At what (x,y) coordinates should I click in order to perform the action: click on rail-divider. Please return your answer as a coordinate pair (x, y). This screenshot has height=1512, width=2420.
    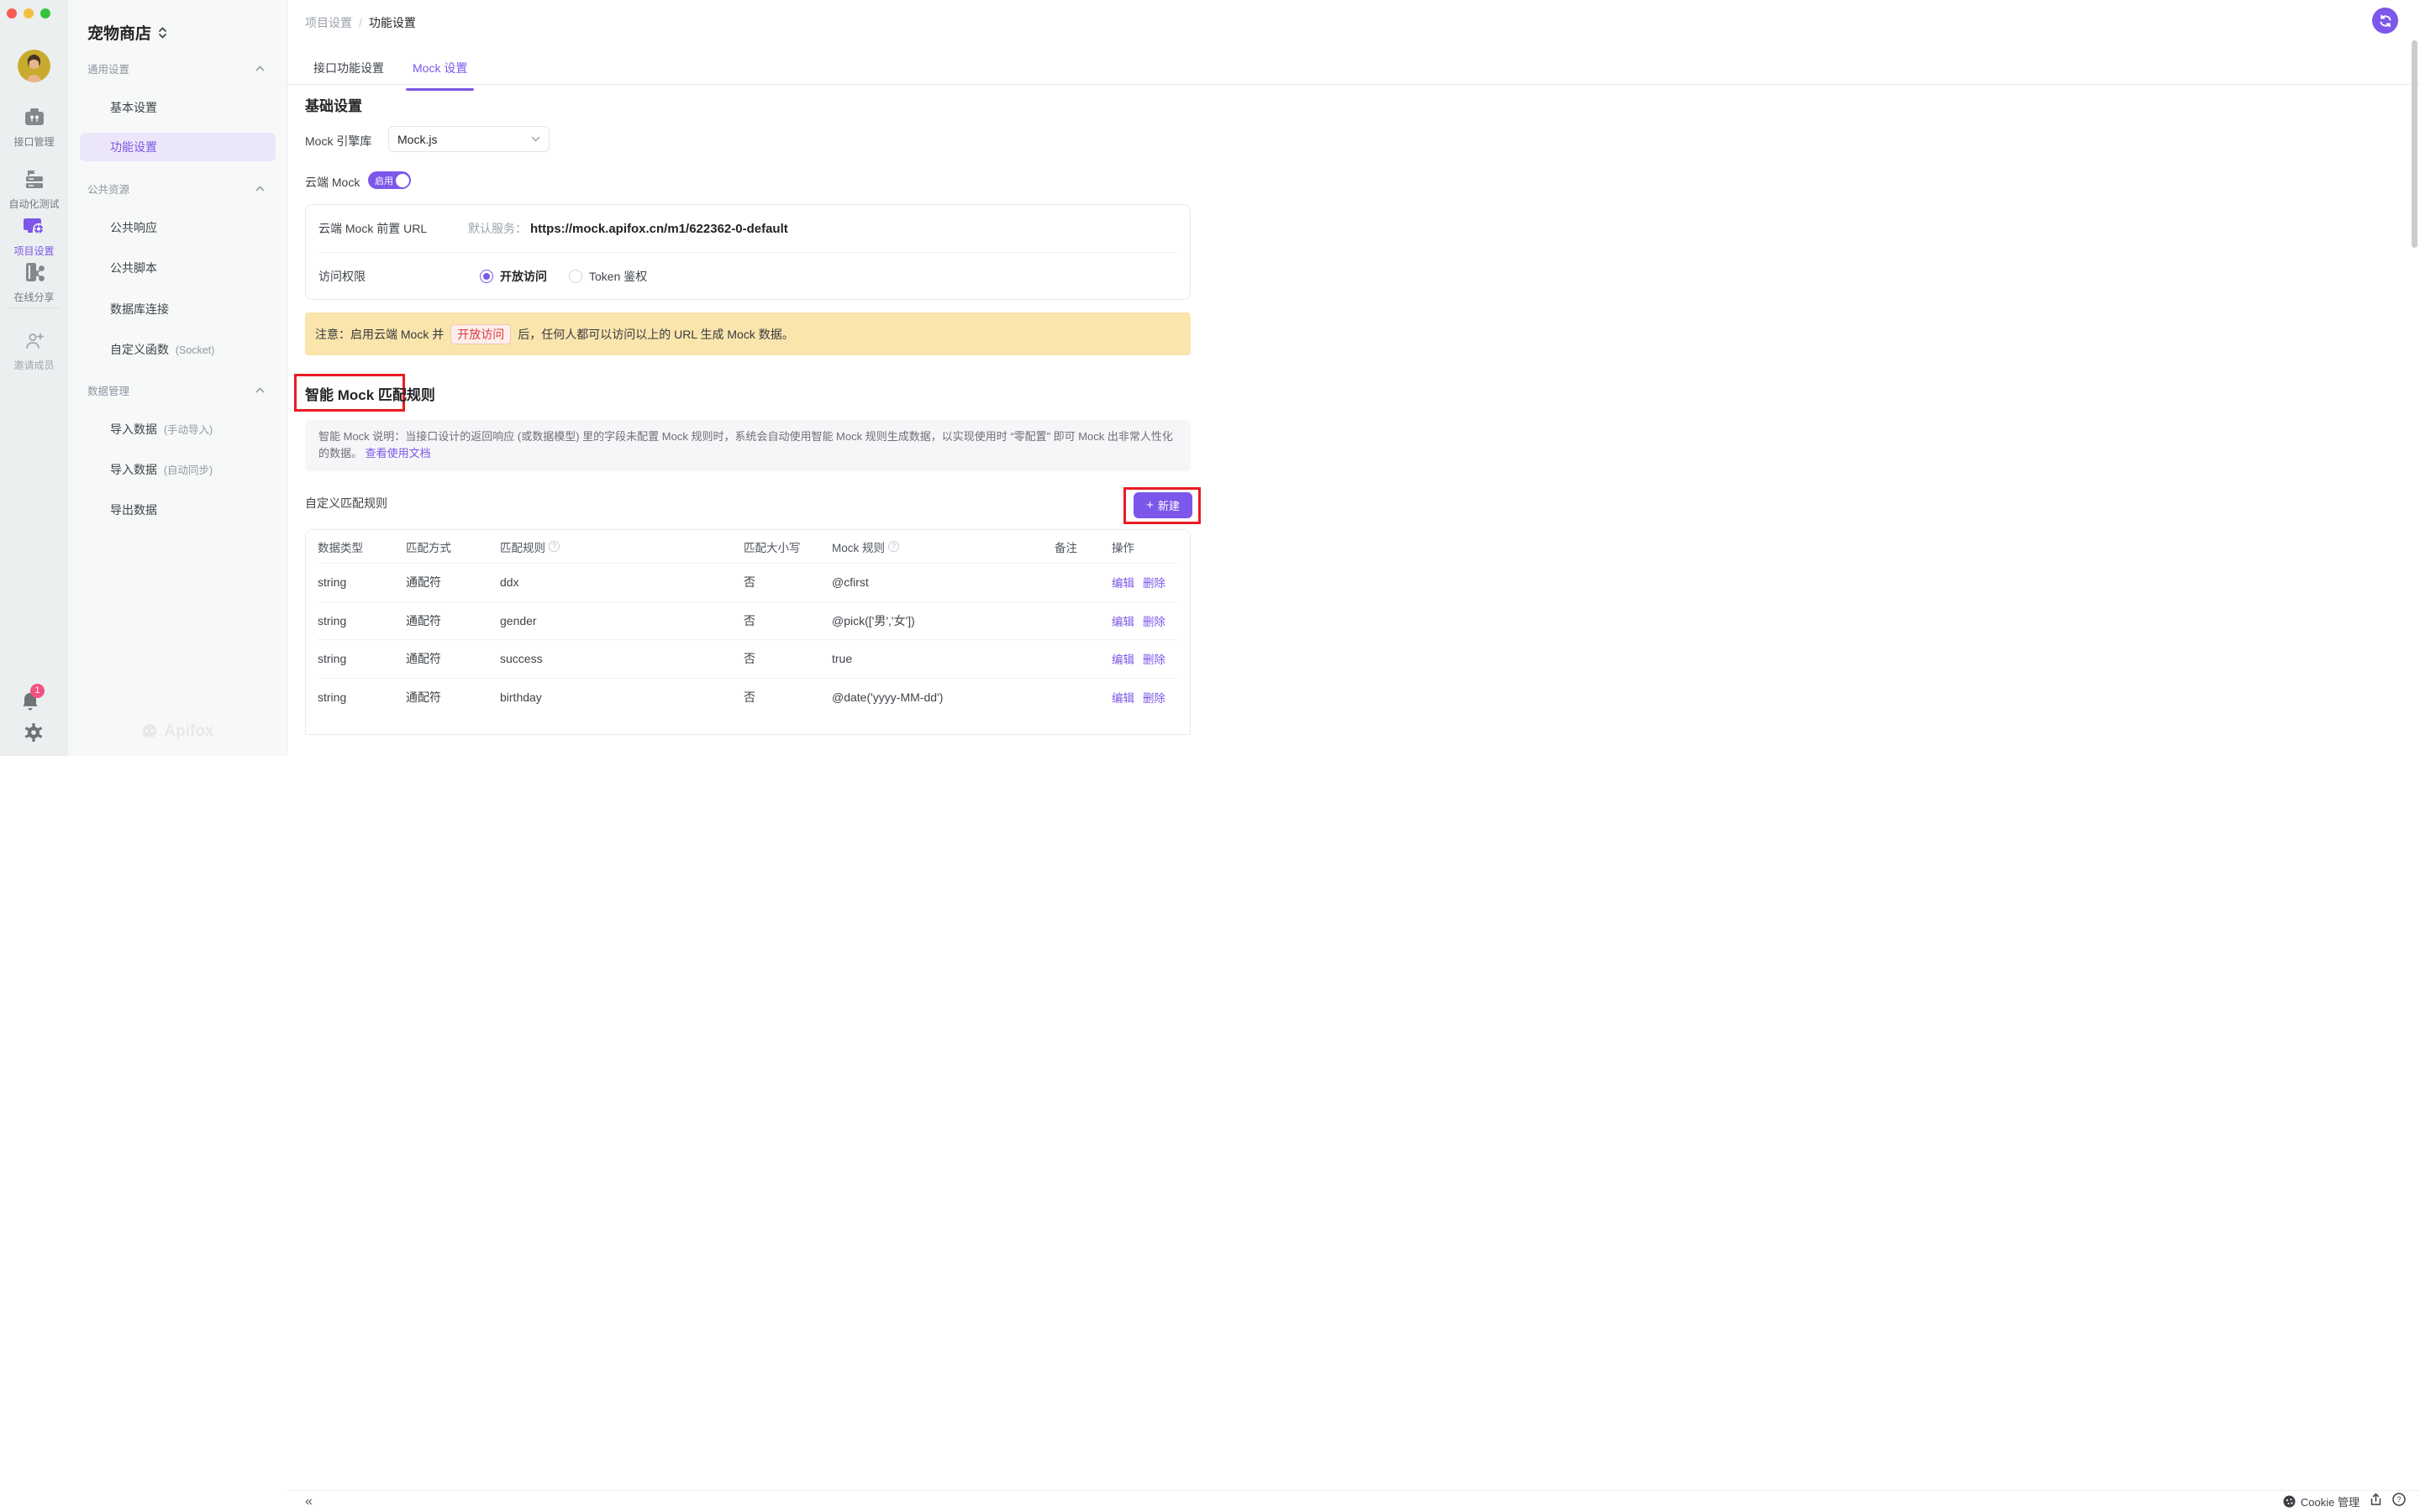
    Looking at the image, I should click on (34, 307).